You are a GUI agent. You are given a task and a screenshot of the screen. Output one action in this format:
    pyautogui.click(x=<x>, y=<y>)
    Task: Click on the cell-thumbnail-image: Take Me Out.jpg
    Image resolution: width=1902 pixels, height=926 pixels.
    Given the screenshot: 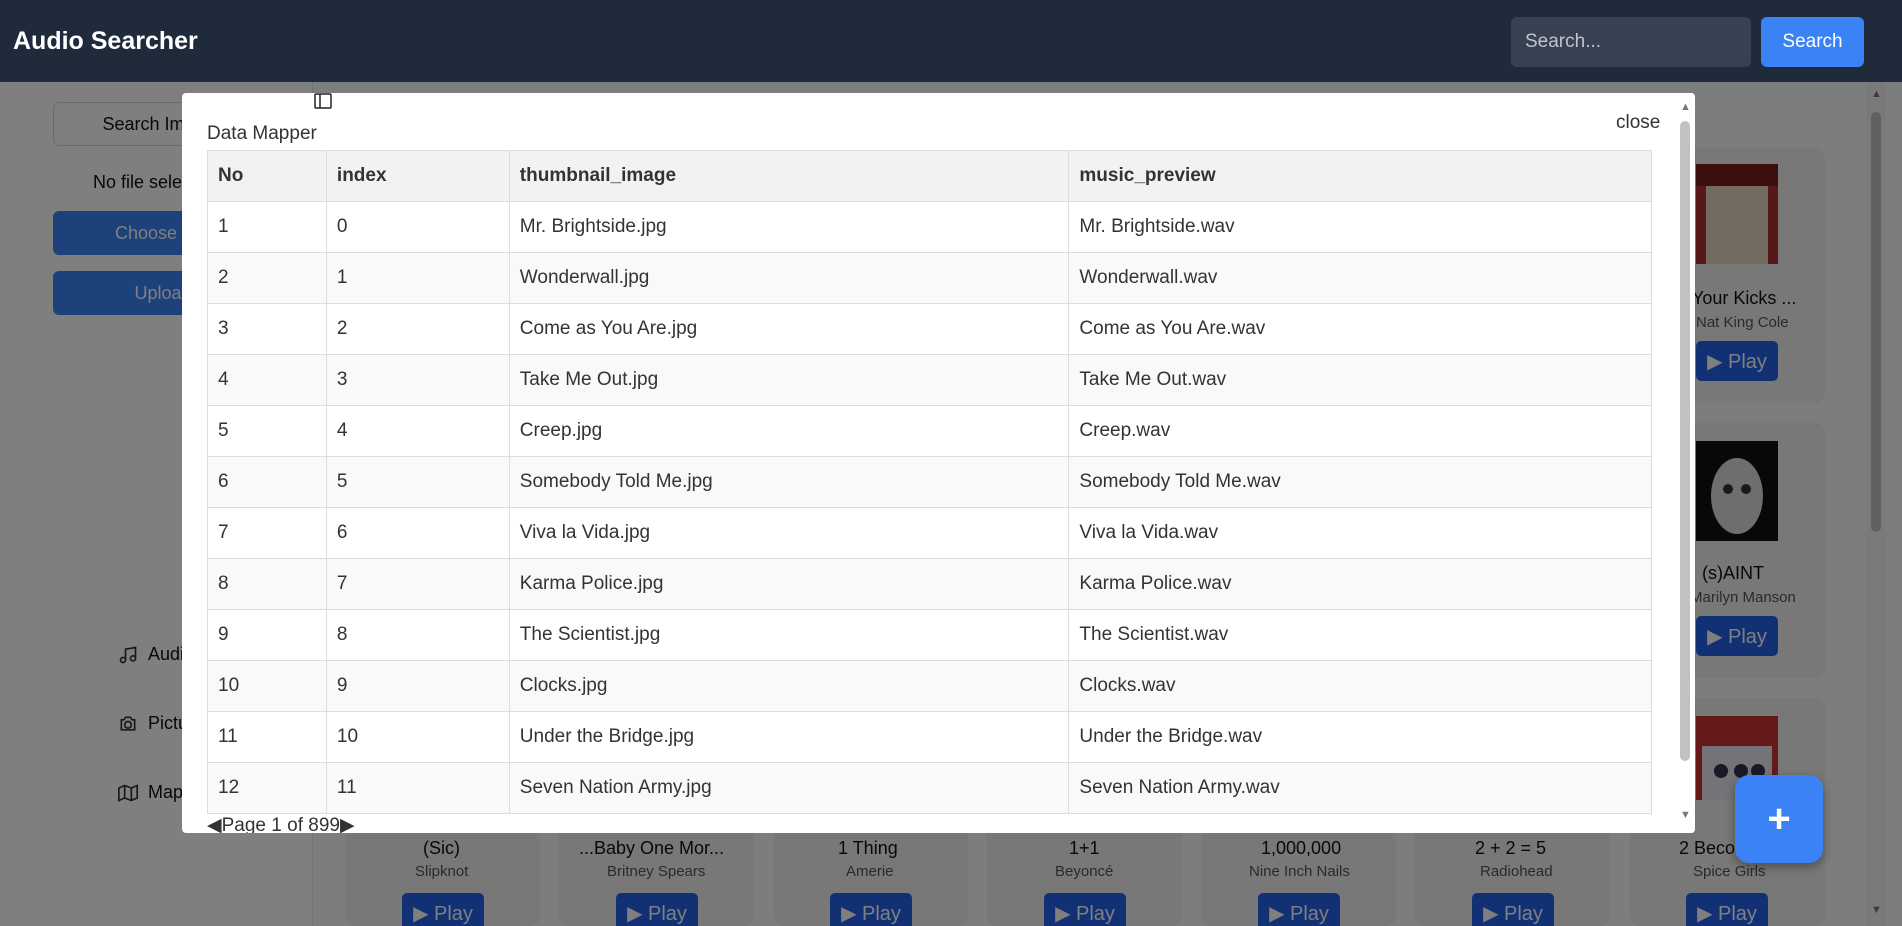 What is the action you would take?
    pyautogui.click(x=789, y=380)
    